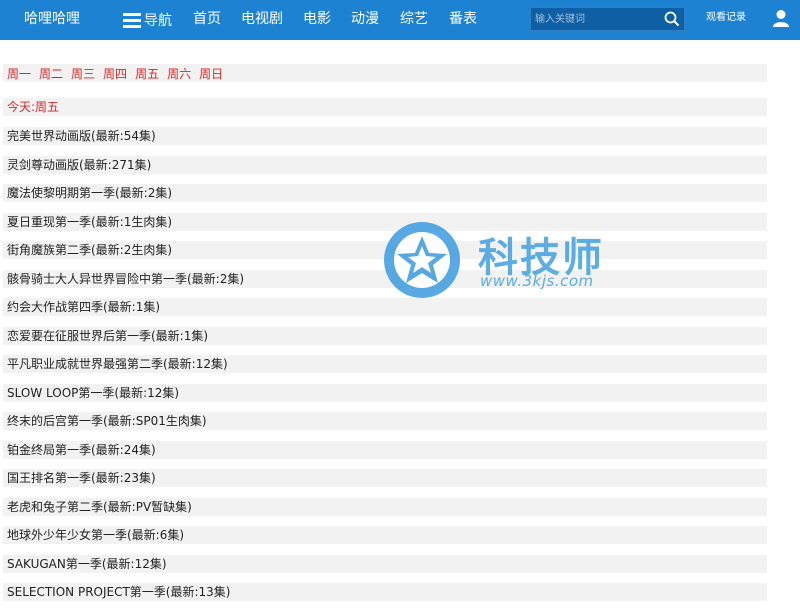 The height and width of the screenshot is (612, 800). I want to click on nav-link-tv: 电视剧, so click(262, 20).